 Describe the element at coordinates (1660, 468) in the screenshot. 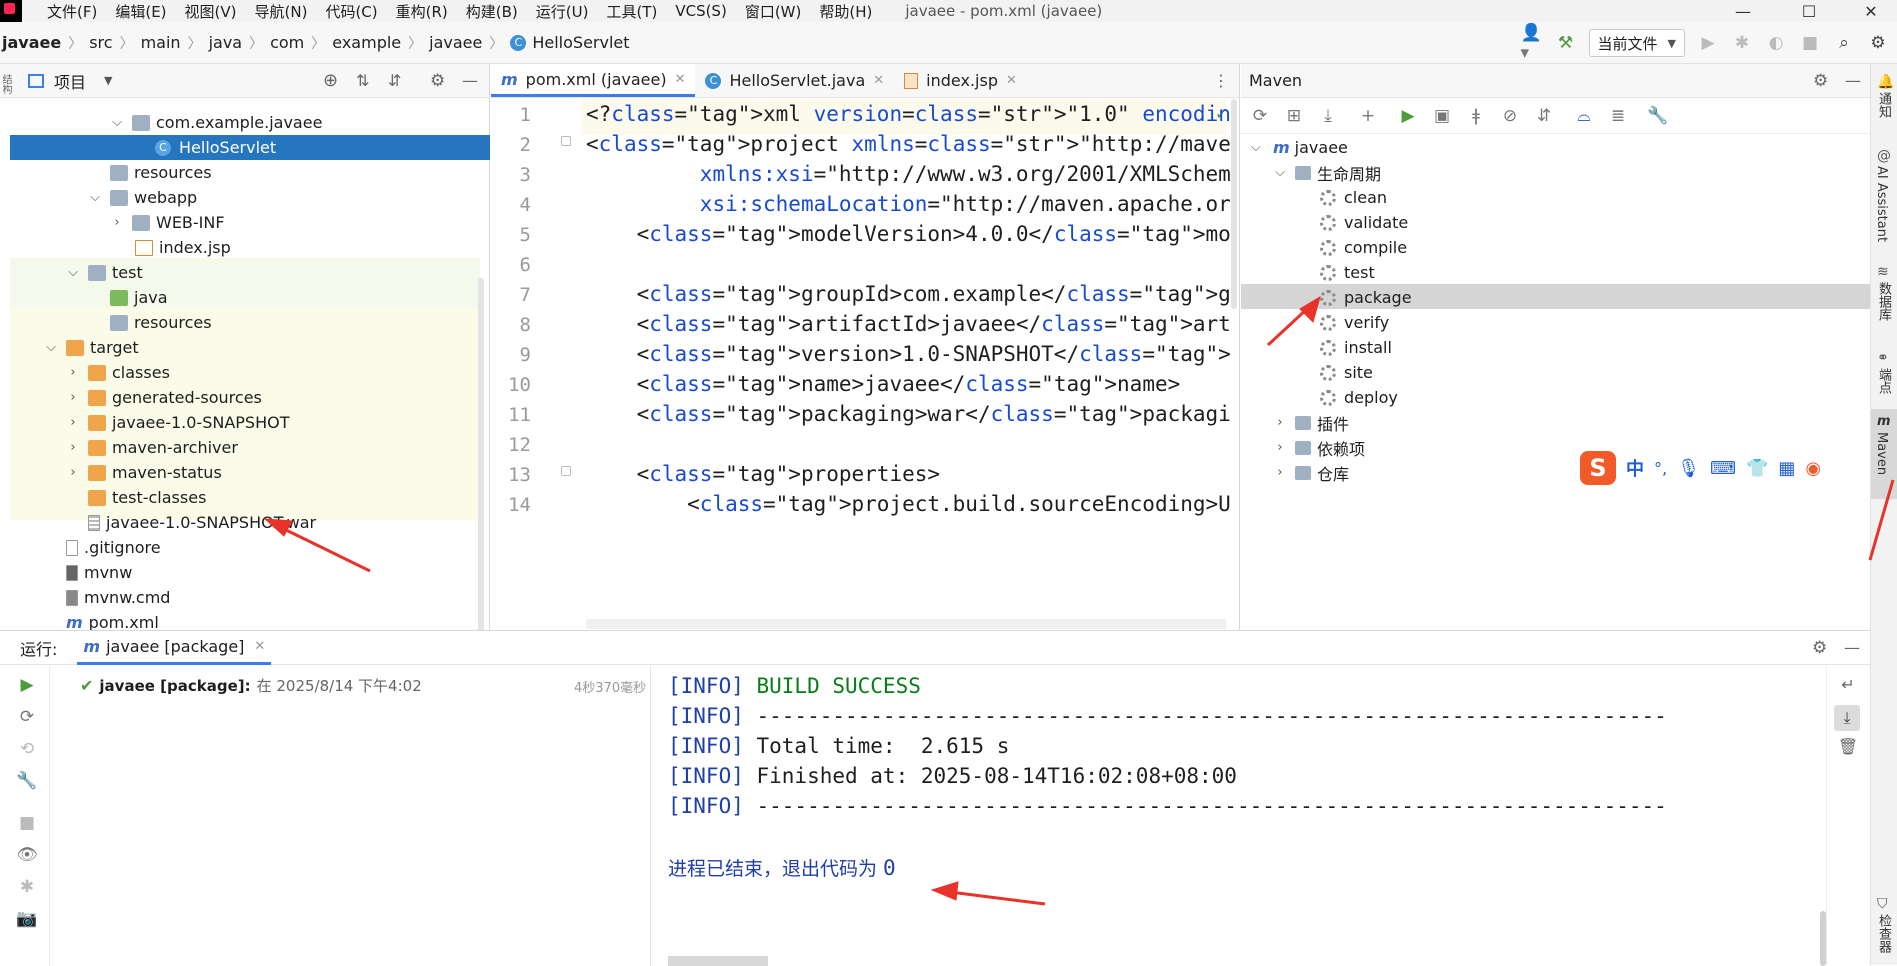

I see `ime-punct-toggle: °,` at that location.